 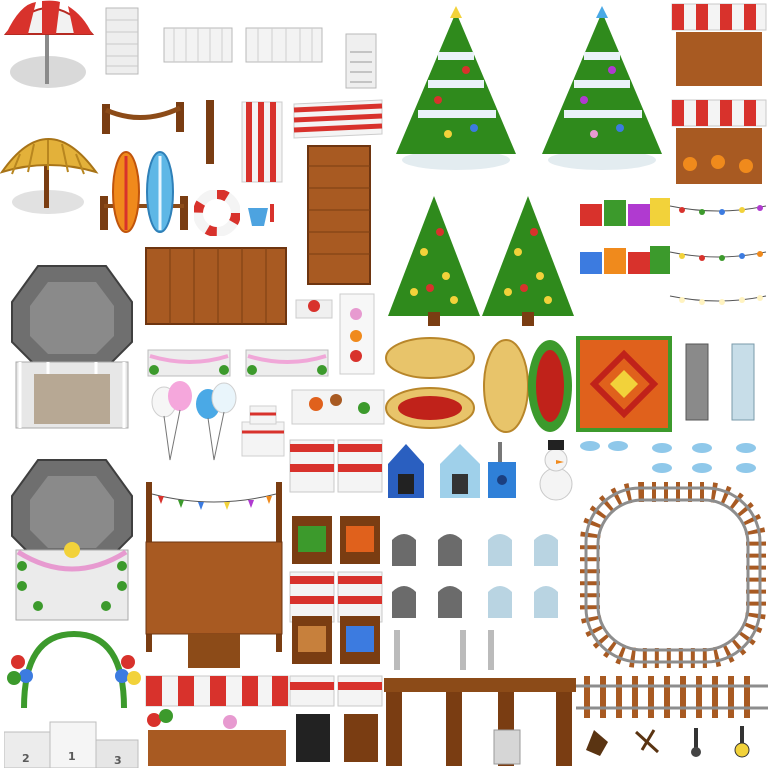 What do you see at coordinates (624, 384) in the screenshot?
I see `square-carpet-icon` at bounding box center [624, 384].